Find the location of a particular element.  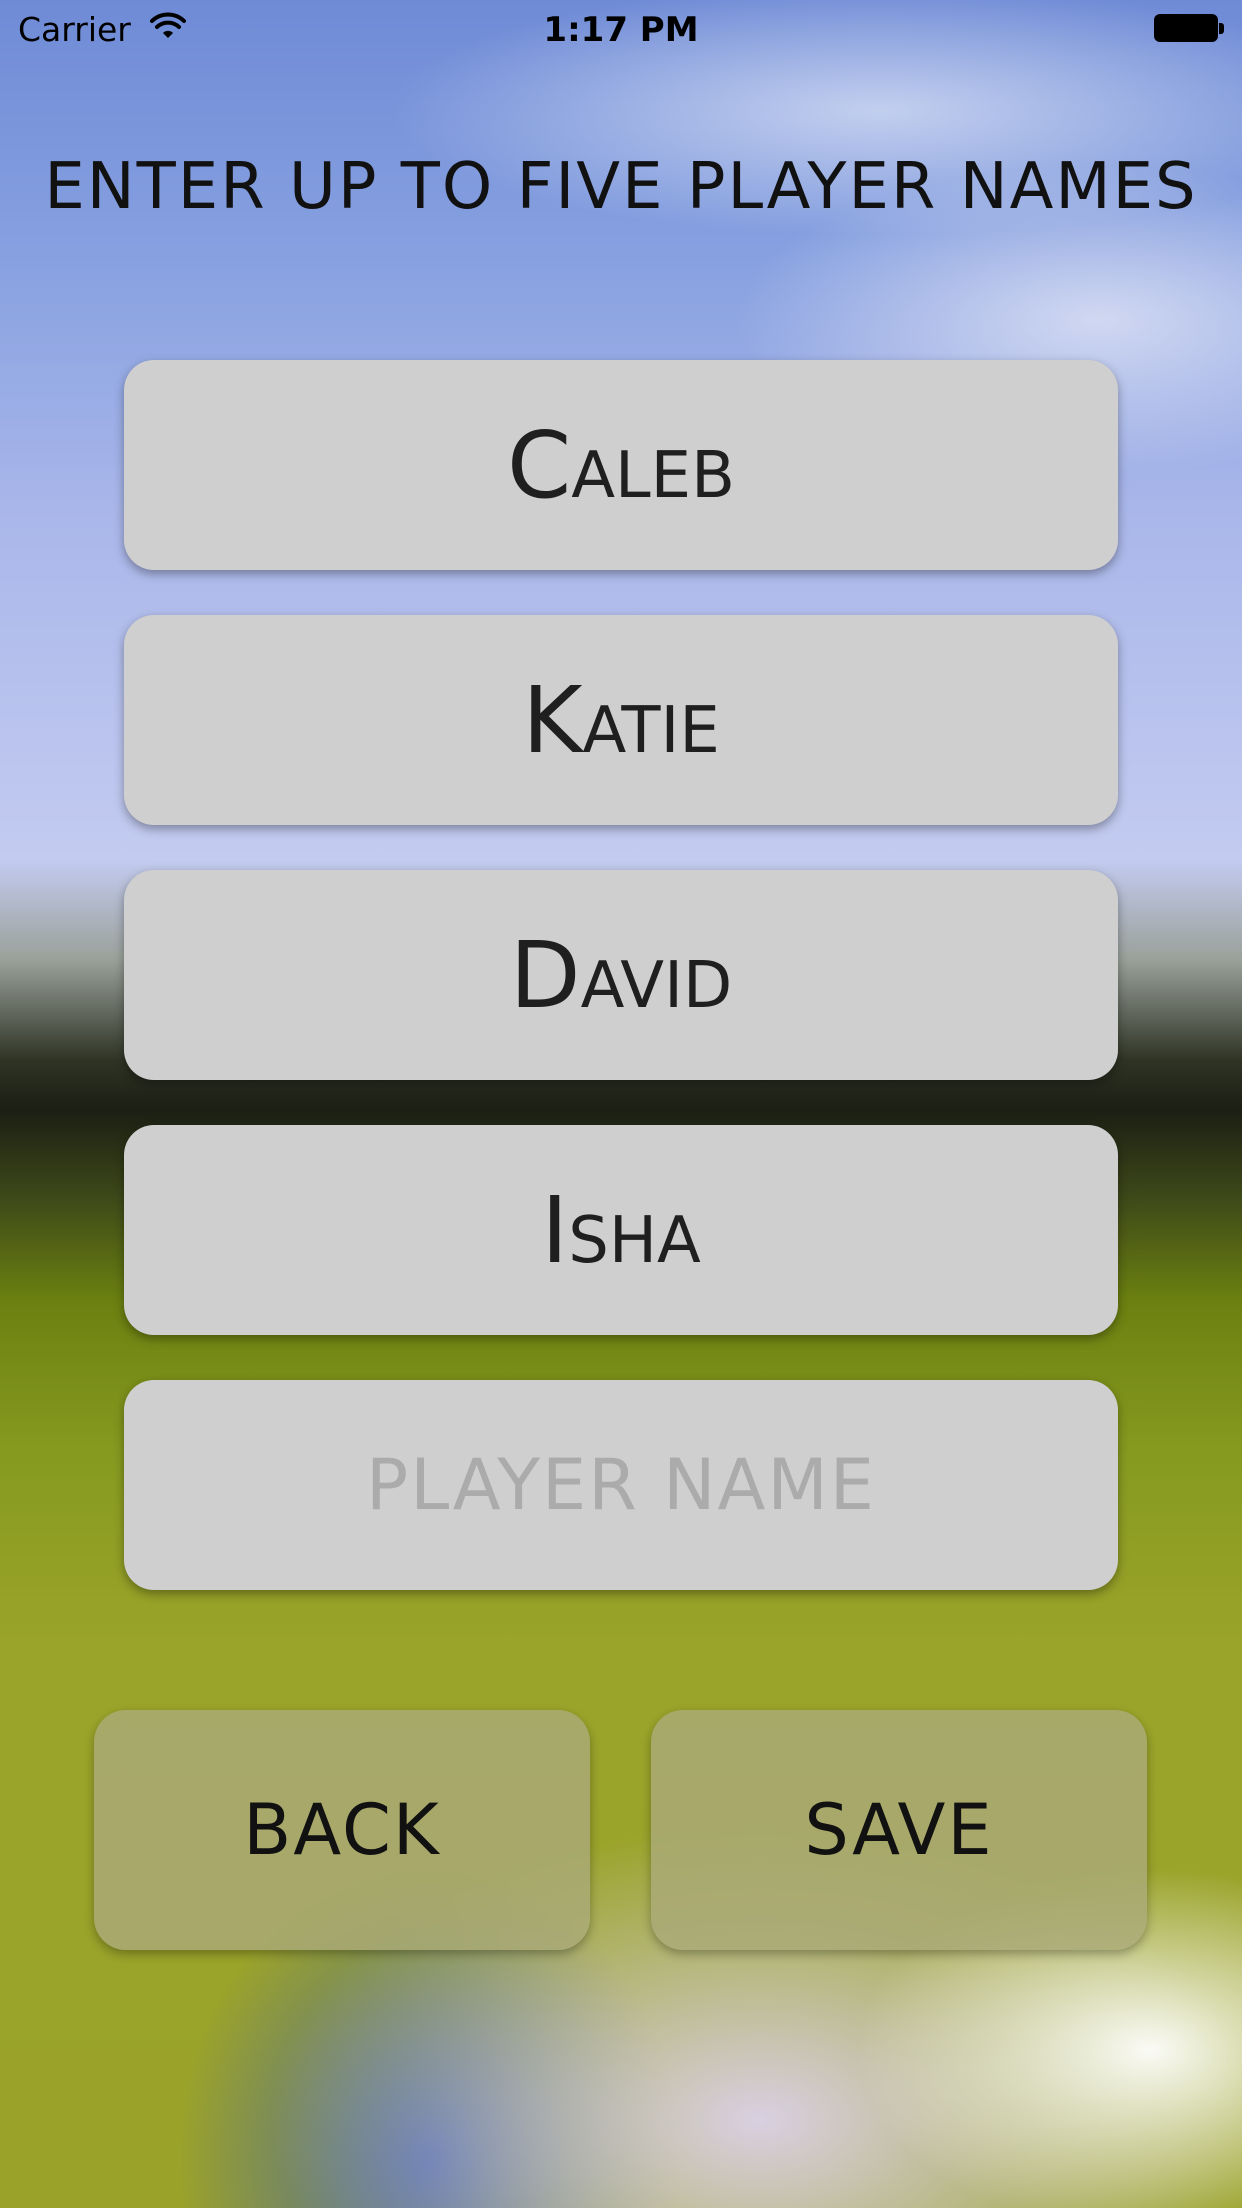

player-name-value: Caleb is located at coordinates (621, 465).